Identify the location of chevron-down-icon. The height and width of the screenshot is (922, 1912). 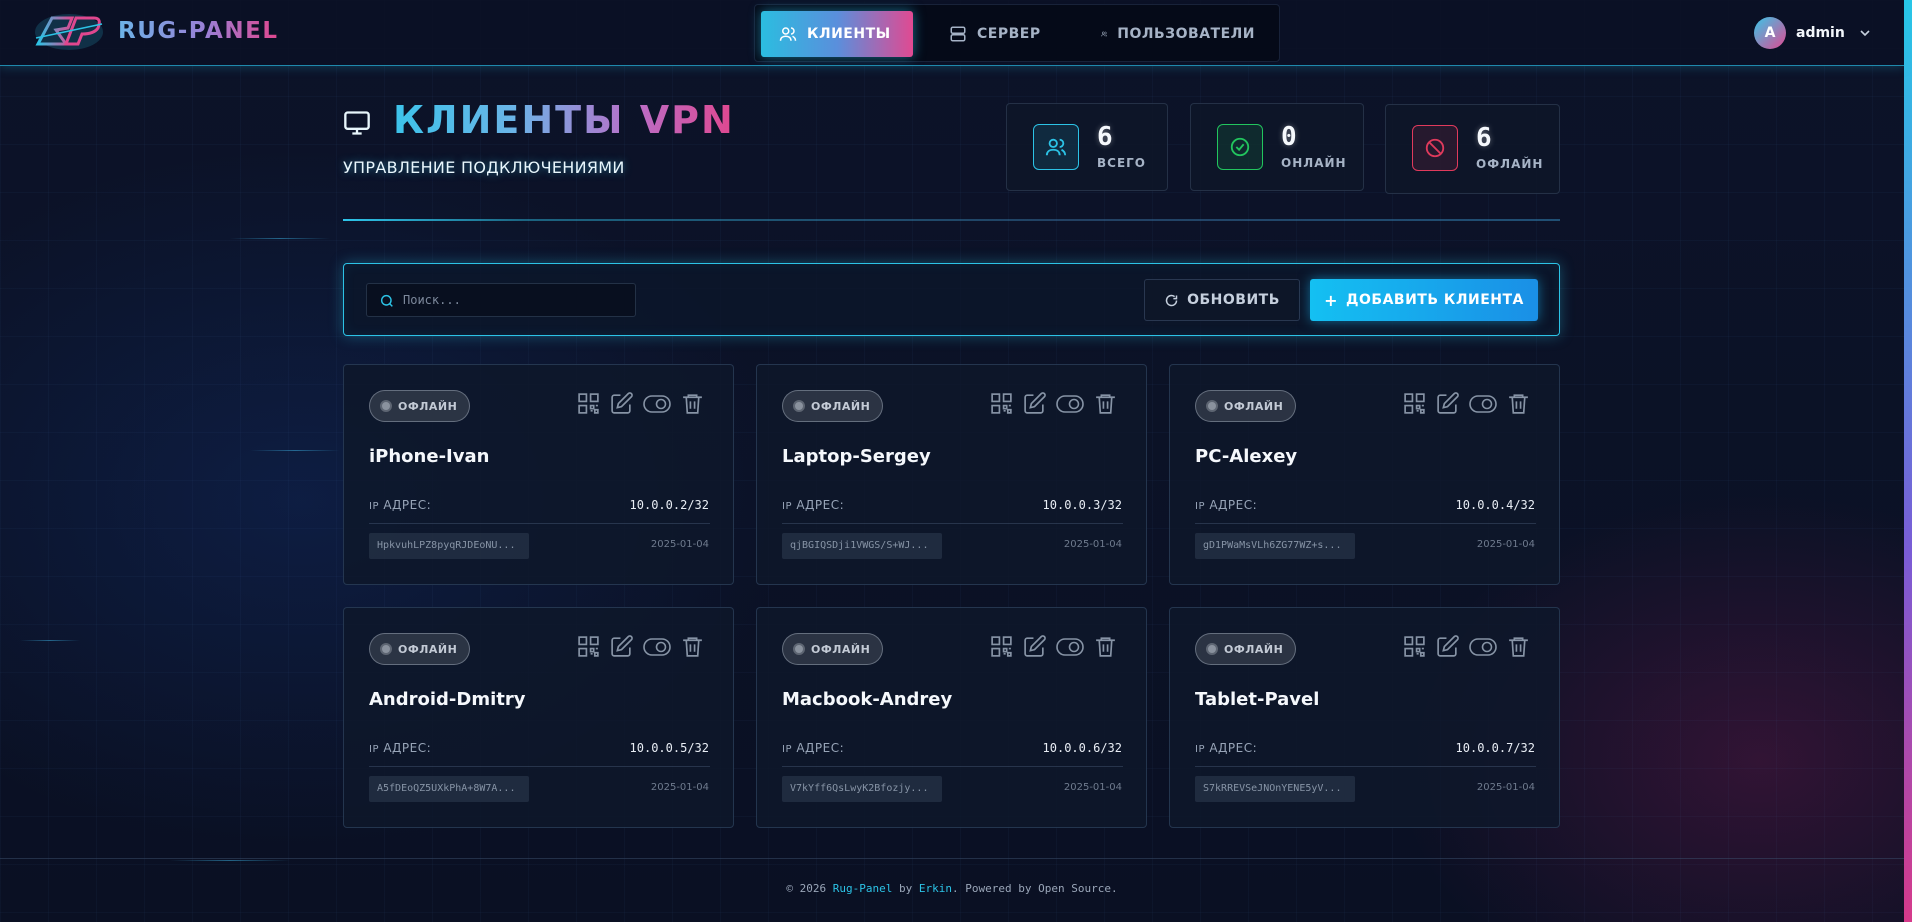
(1865, 33).